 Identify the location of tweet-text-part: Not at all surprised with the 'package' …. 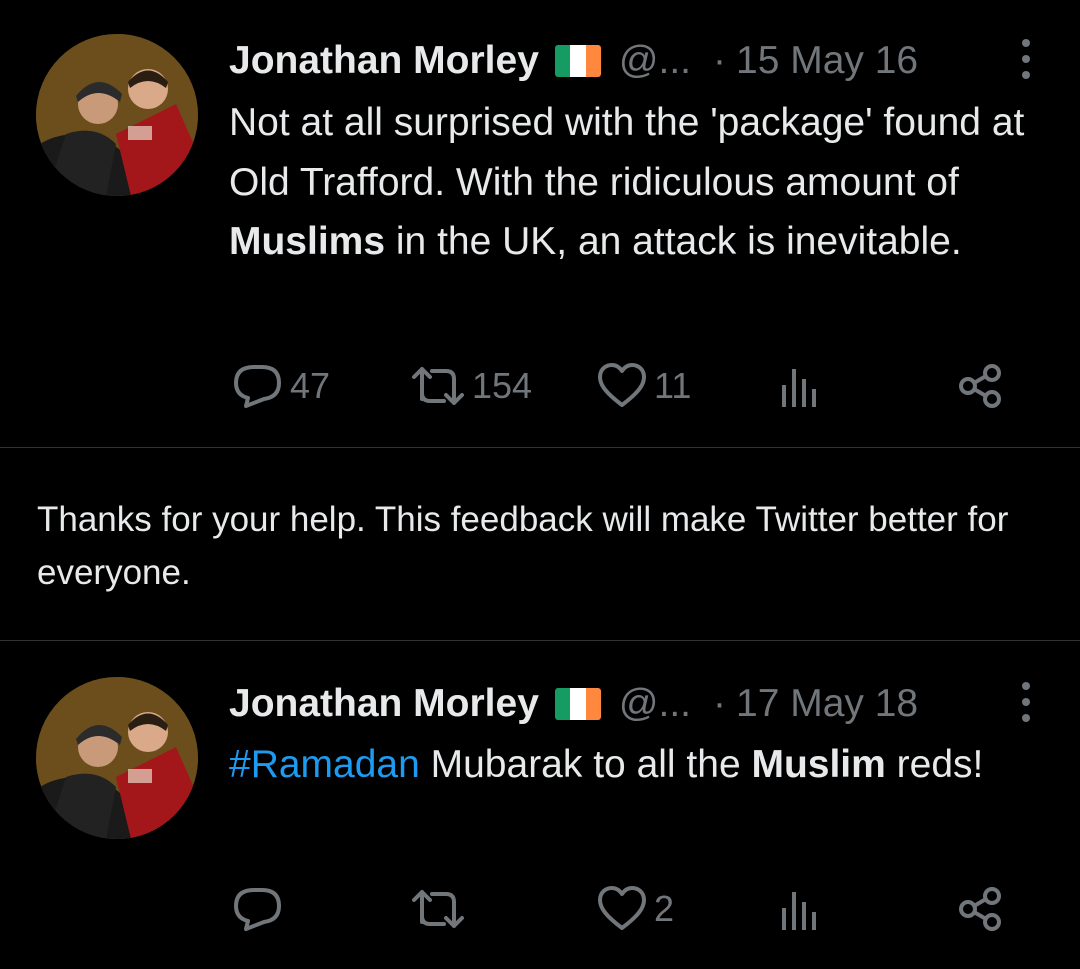
(627, 152).